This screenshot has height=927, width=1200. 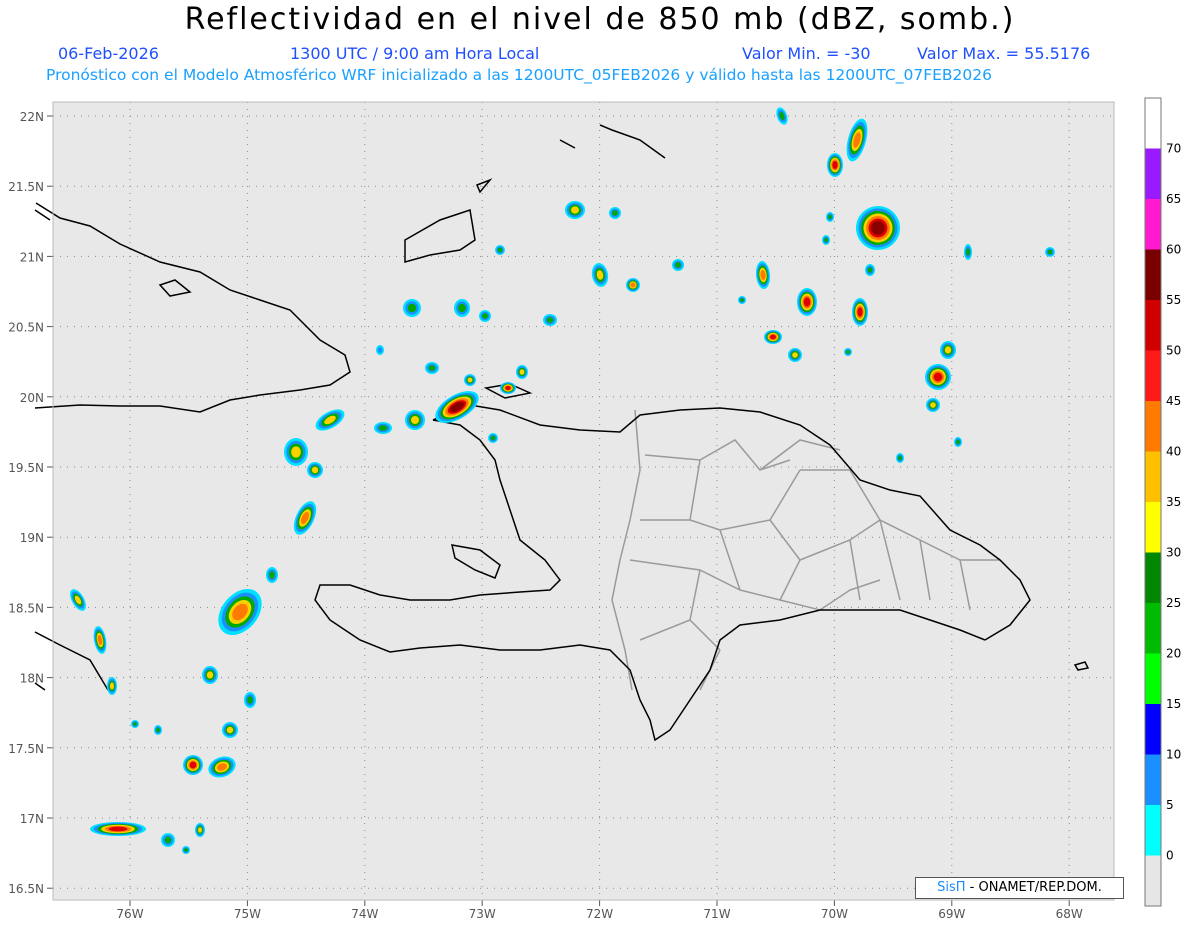 I want to click on lon-label: 73W, so click(x=482, y=914).